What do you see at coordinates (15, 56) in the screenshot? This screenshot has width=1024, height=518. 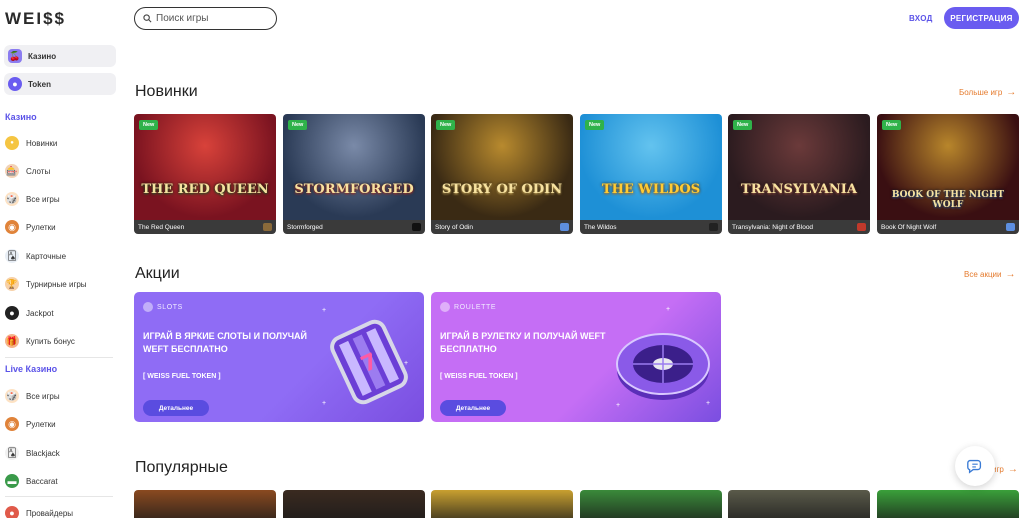 I see `cherry-icon: 🍒` at bounding box center [15, 56].